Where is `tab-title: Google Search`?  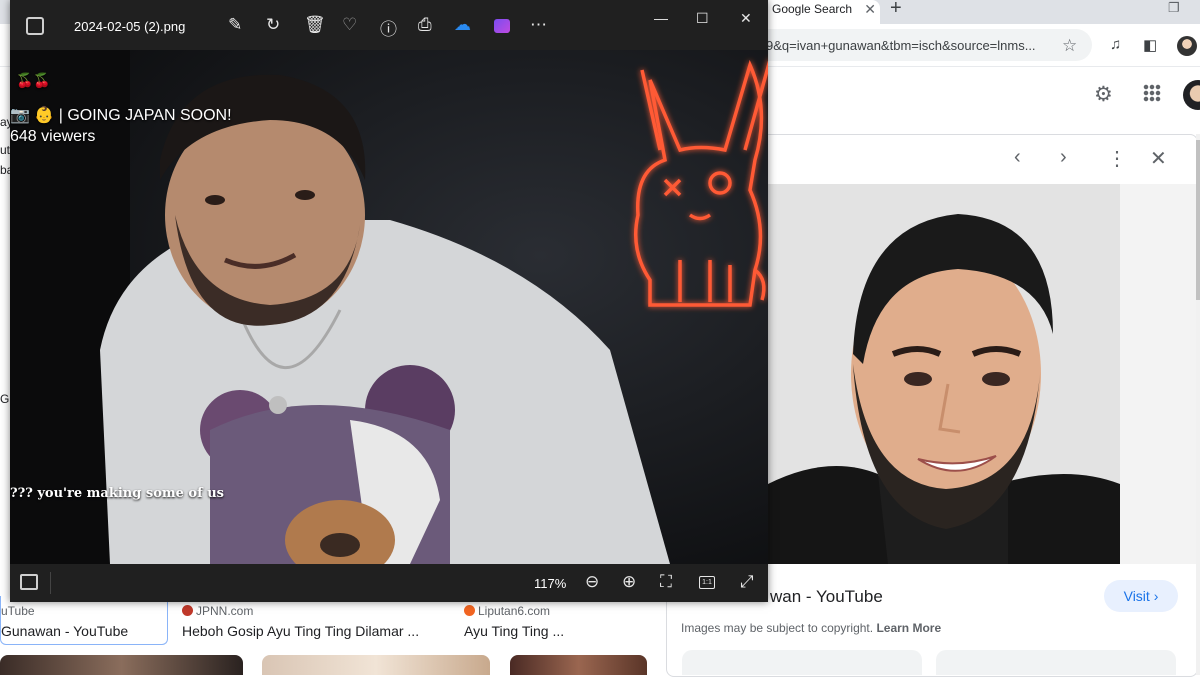
tab-title: Google Search is located at coordinates (812, 9).